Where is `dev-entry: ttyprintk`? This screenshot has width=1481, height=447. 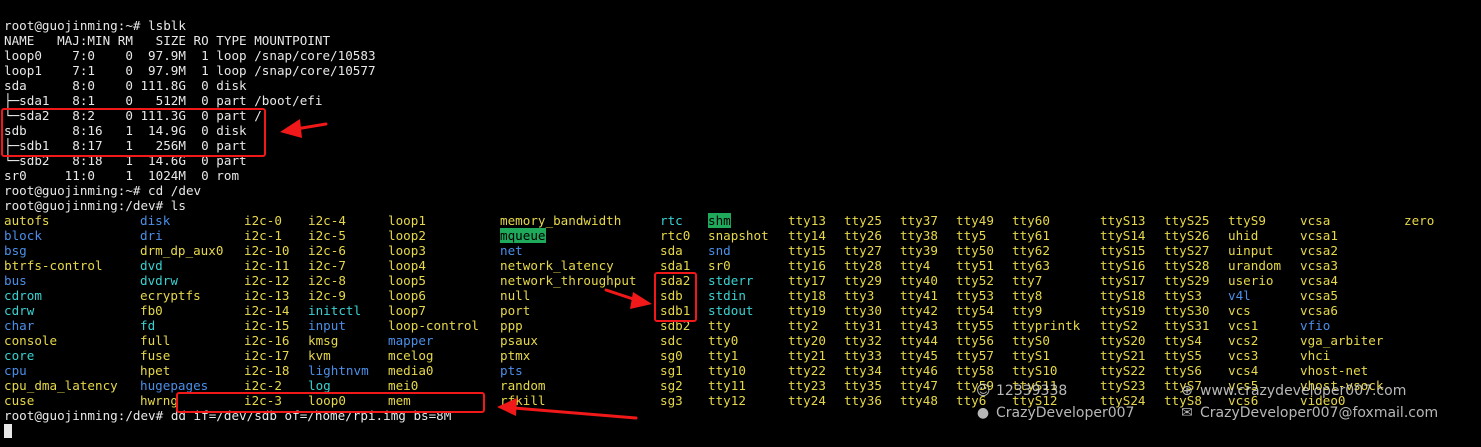
dev-entry: ttyprintk is located at coordinates (1046, 325).